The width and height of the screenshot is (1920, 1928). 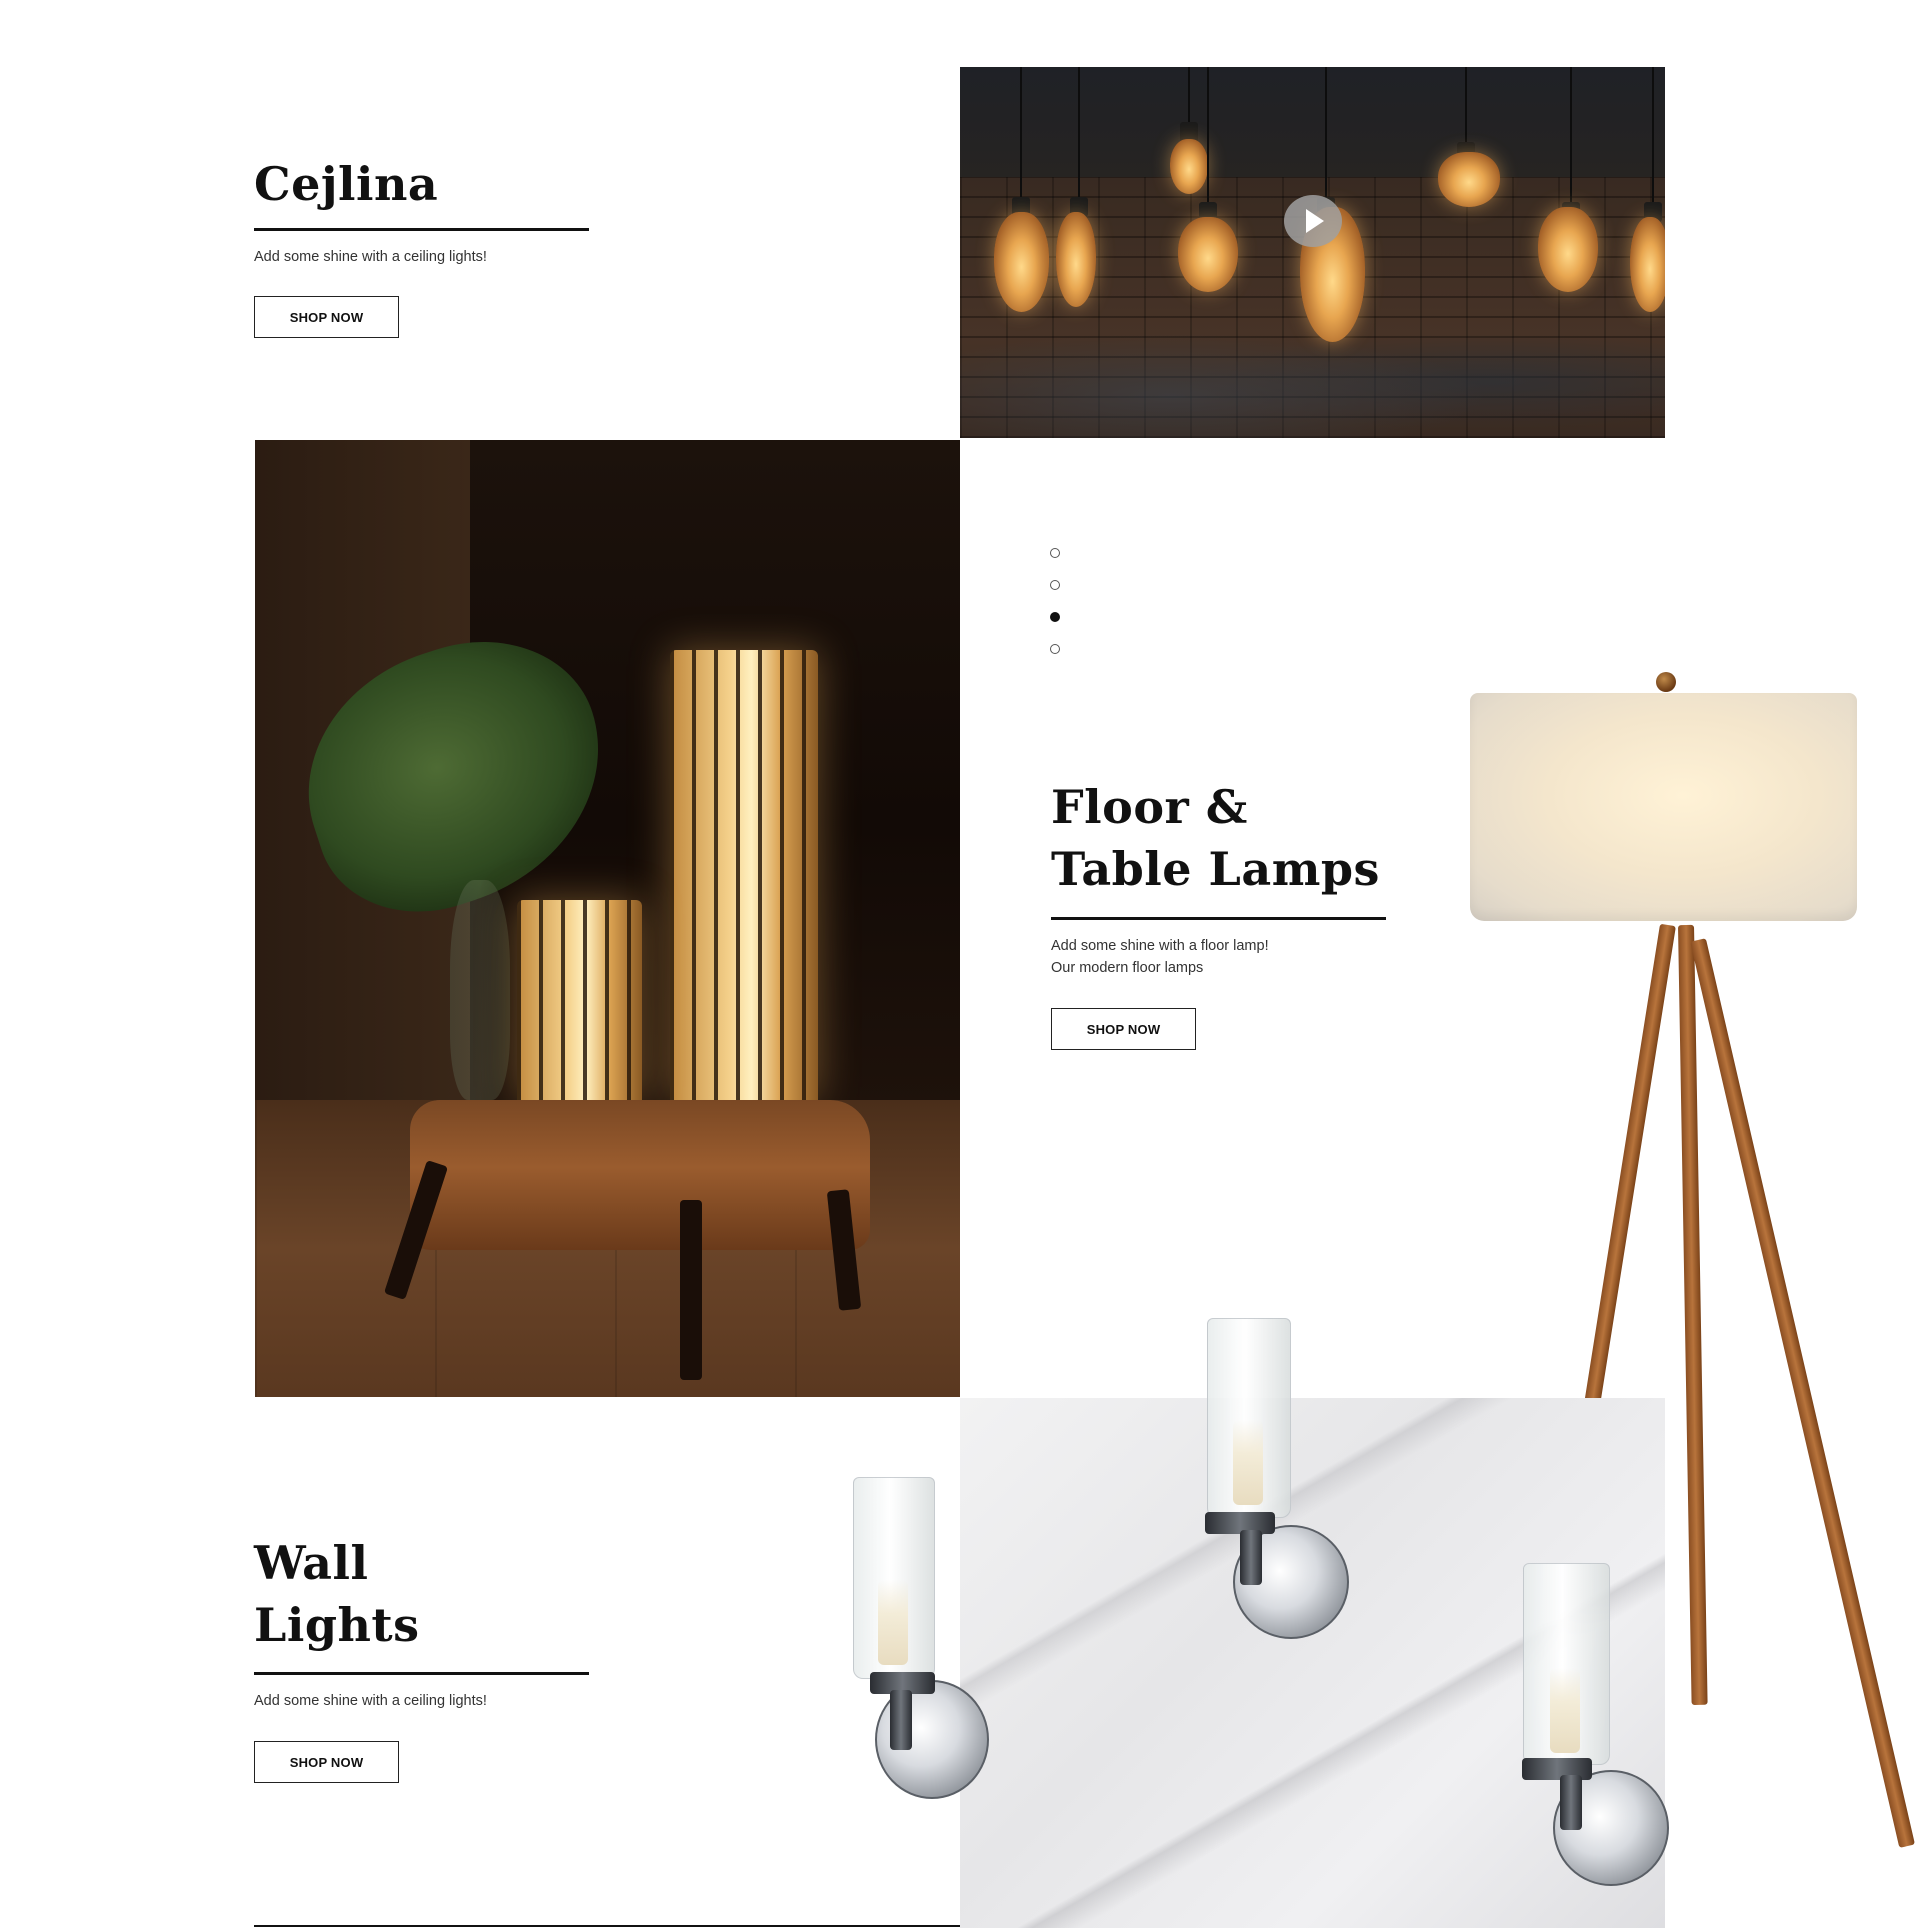 I want to click on ceiling-shop-now-button: SHOP NOW, so click(x=326, y=317).